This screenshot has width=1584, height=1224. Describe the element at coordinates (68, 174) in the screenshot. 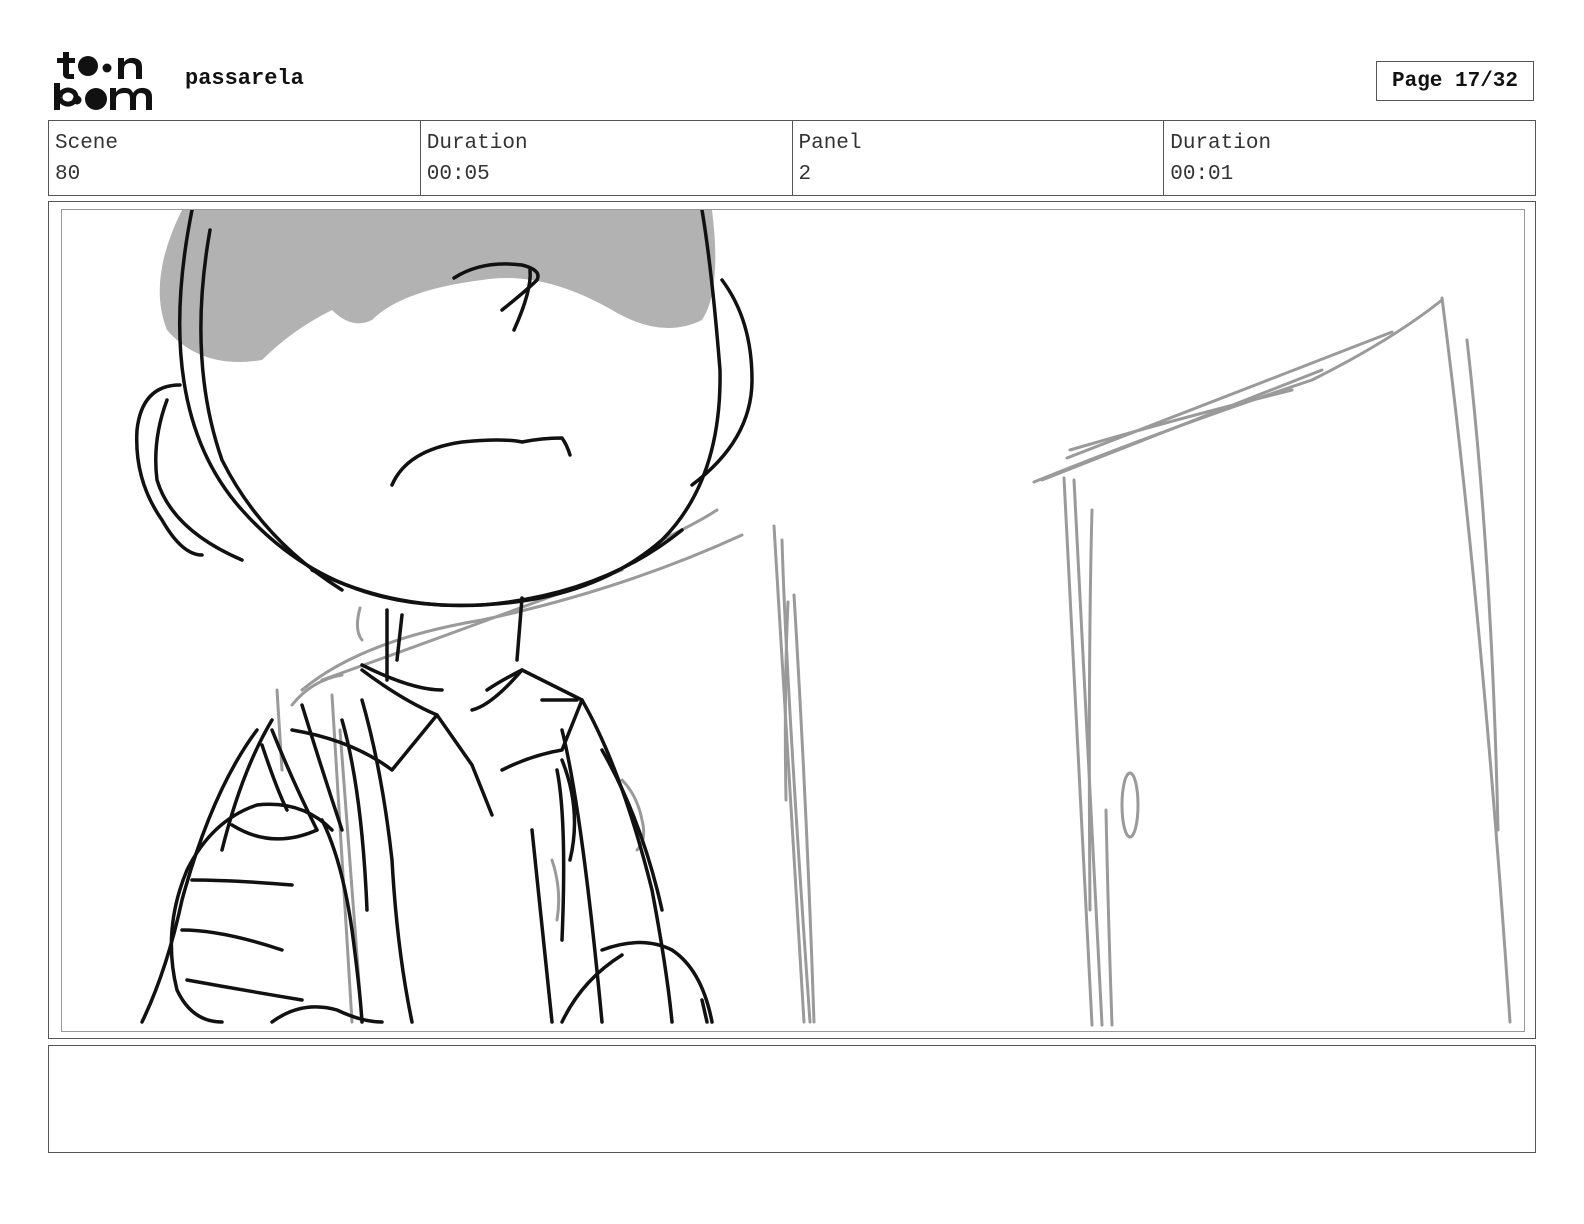

I see `scene-value: 80` at that location.